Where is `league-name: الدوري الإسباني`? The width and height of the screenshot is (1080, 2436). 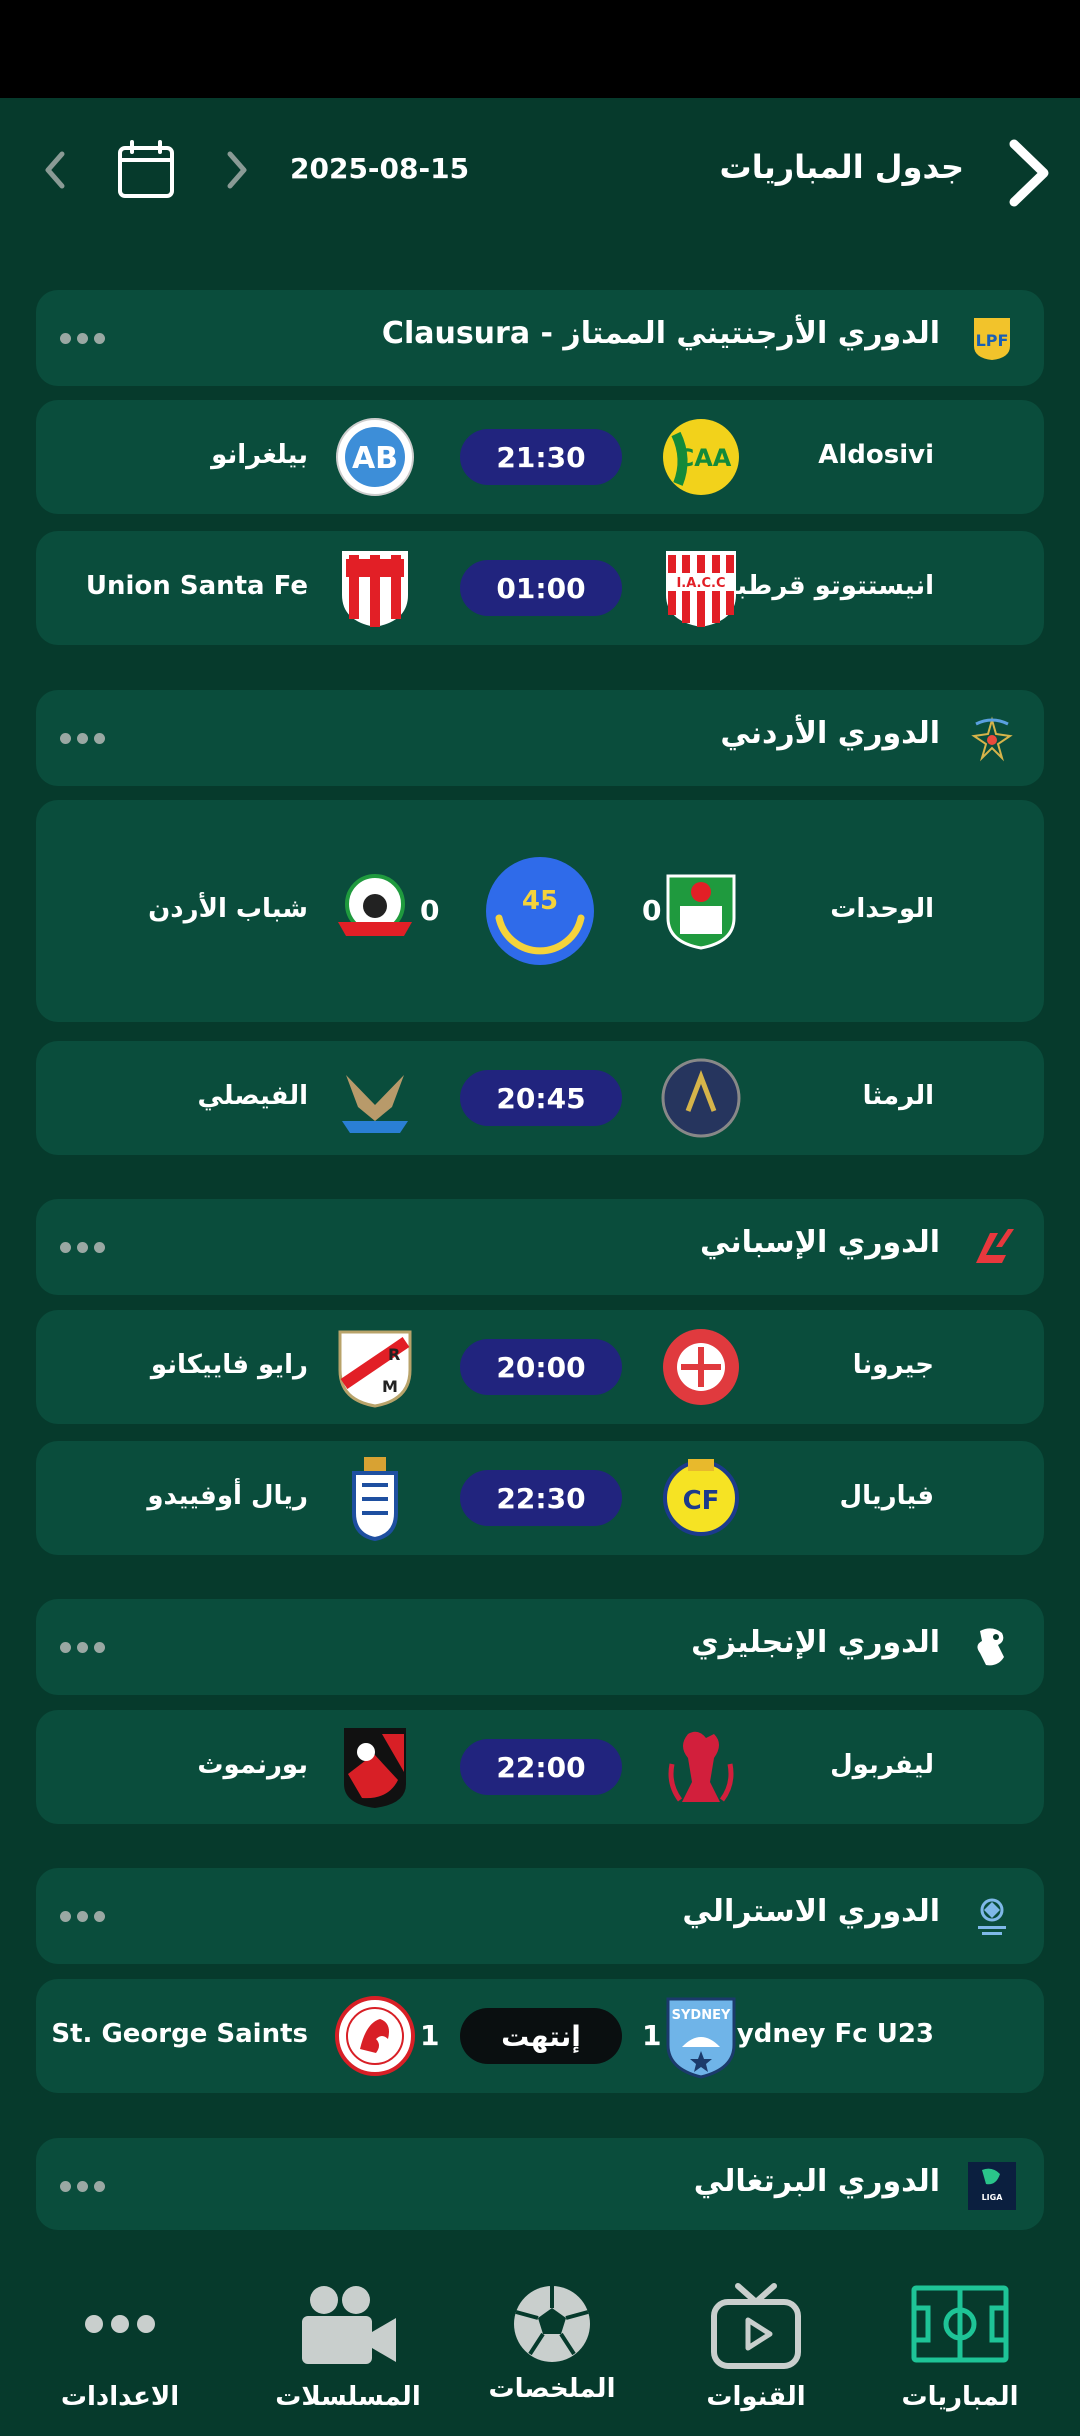 league-name: الدوري الإسباني is located at coordinates (820, 1242).